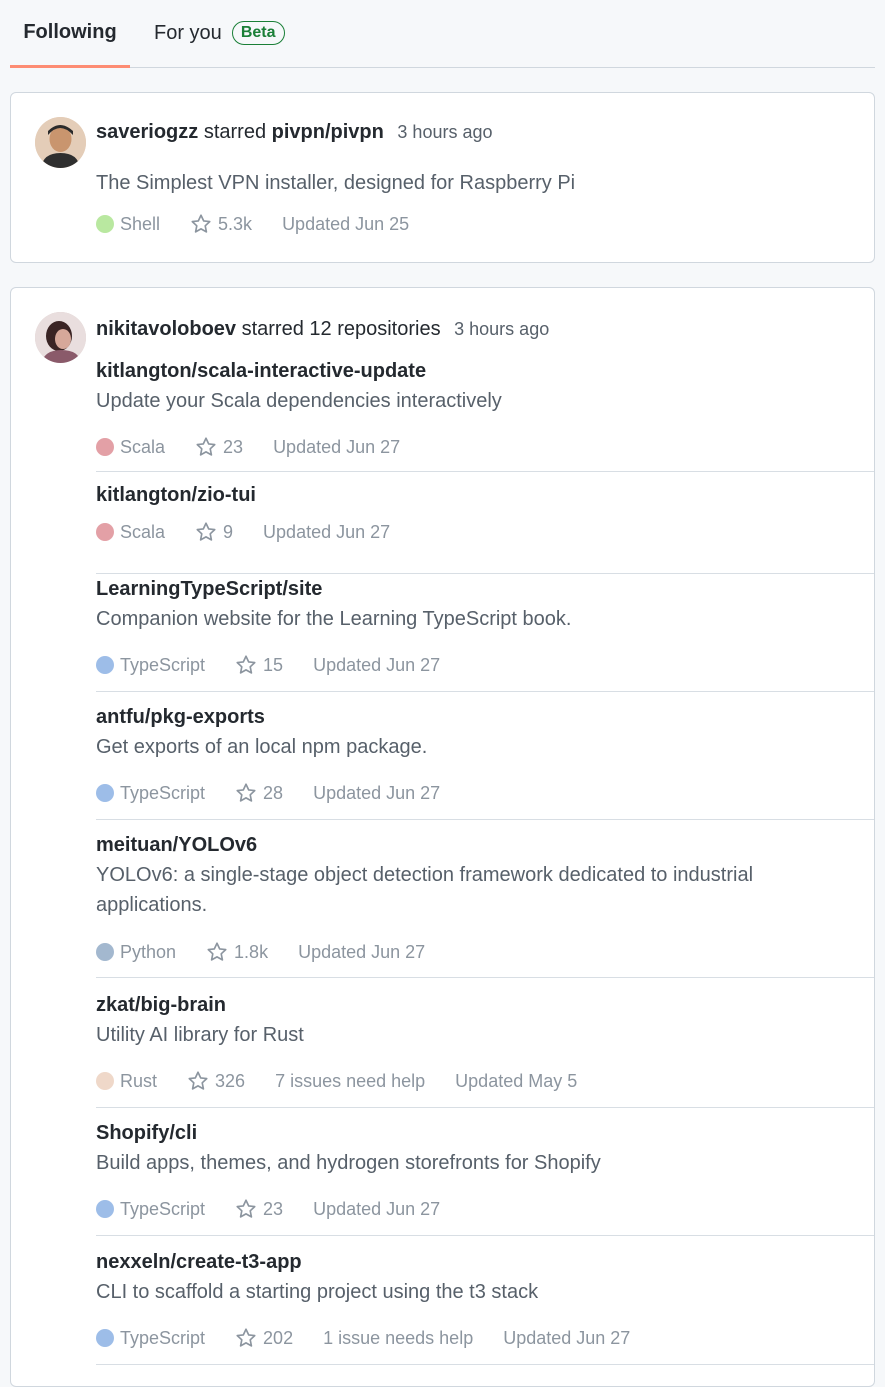 This screenshot has width=885, height=1387. I want to click on star-count: 9, so click(214, 532).